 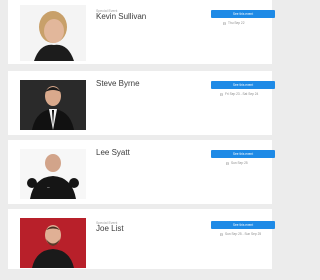 I want to click on event-dates-text: Sun Sep 25 - Sun Sep 25, so click(x=243, y=234).